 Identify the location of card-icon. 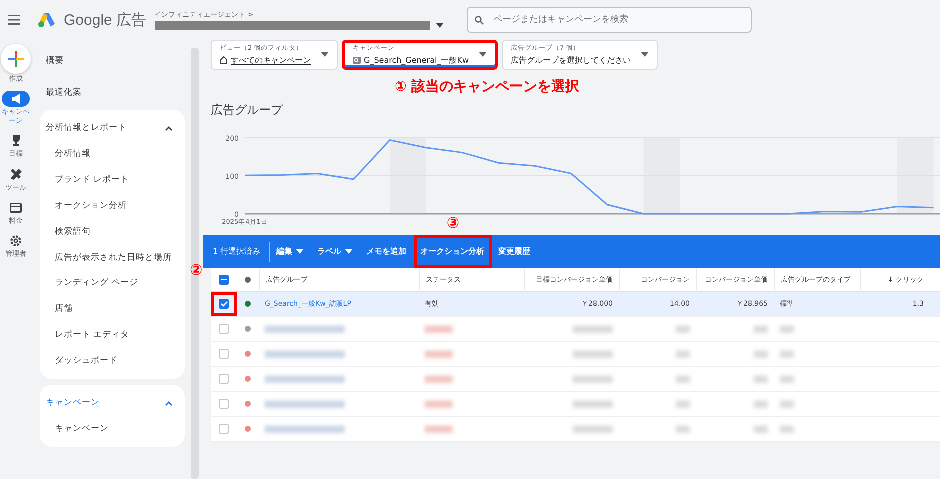
(16, 207).